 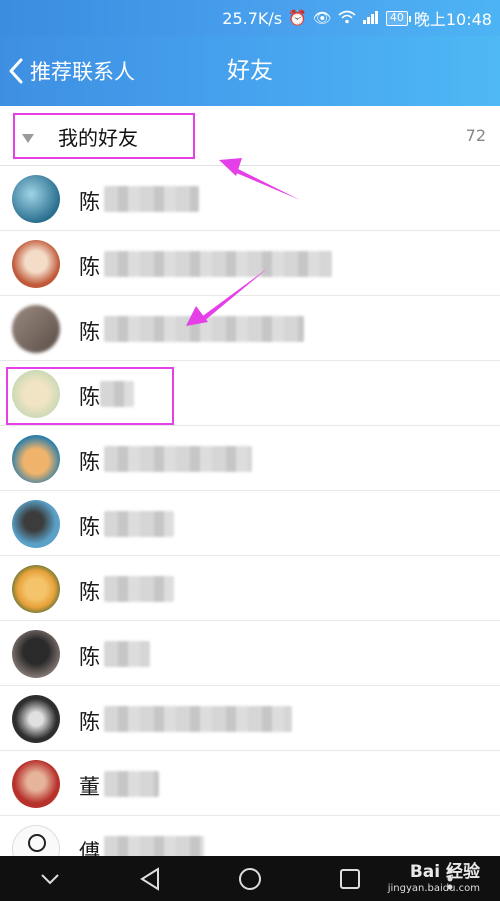 What do you see at coordinates (82, 72) in the screenshot?
I see `back-label: 推荐联系人` at bounding box center [82, 72].